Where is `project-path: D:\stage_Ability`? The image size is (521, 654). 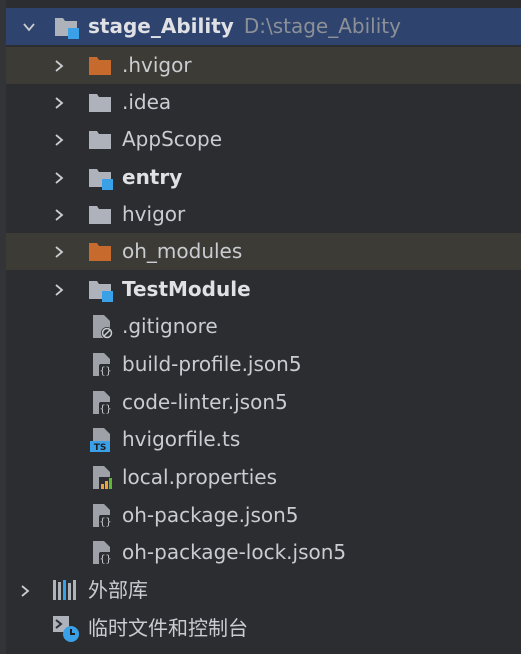
project-path: D:\stage_Ability is located at coordinates (322, 26).